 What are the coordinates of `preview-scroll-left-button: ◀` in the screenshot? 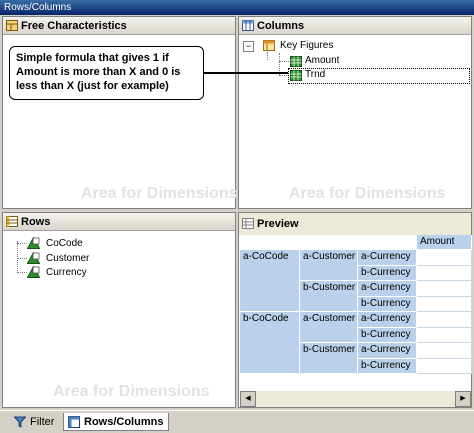 It's located at (248, 399).